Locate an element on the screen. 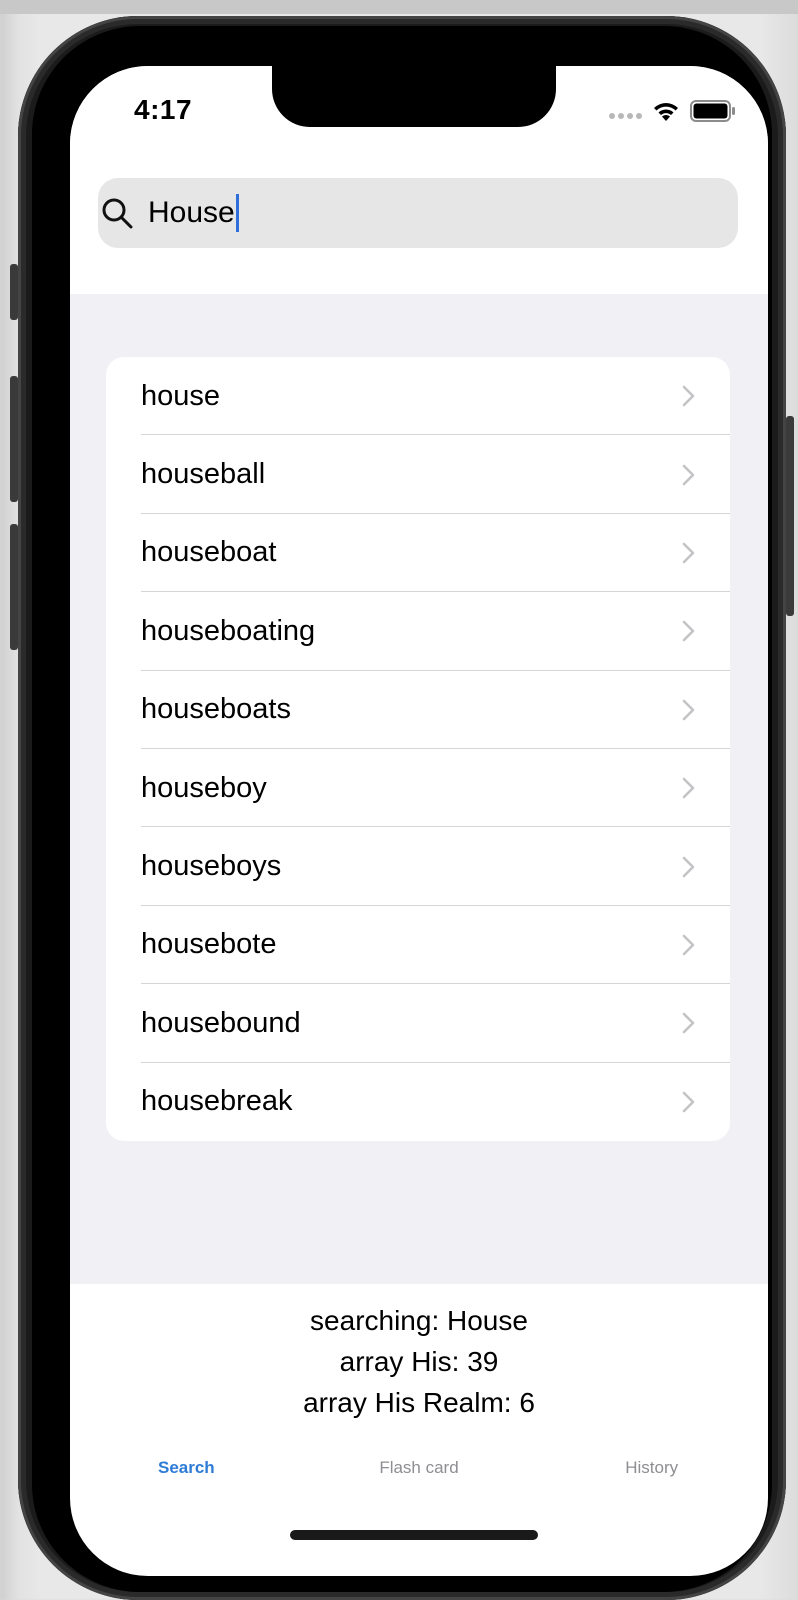  list-item: houseboys is located at coordinates (418, 866).